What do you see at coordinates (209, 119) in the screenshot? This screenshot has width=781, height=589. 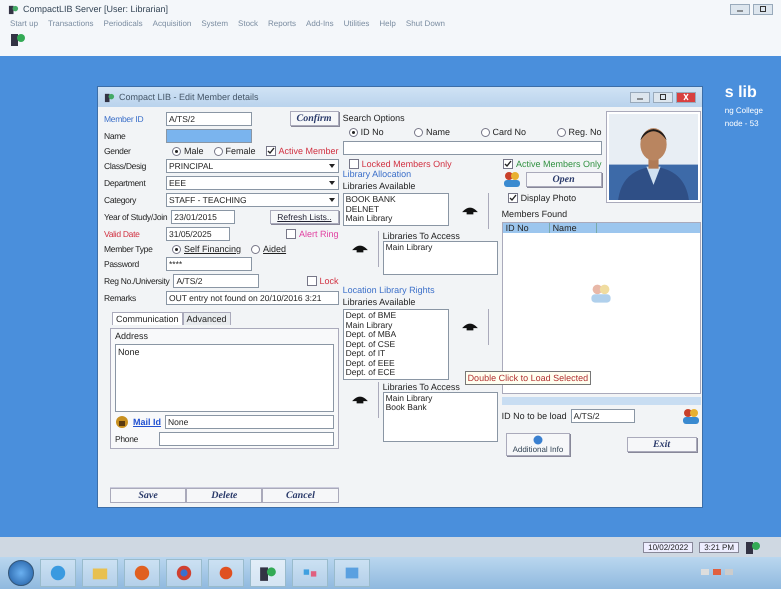 I see `member-id-field: A/TS/2` at bounding box center [209, 119].